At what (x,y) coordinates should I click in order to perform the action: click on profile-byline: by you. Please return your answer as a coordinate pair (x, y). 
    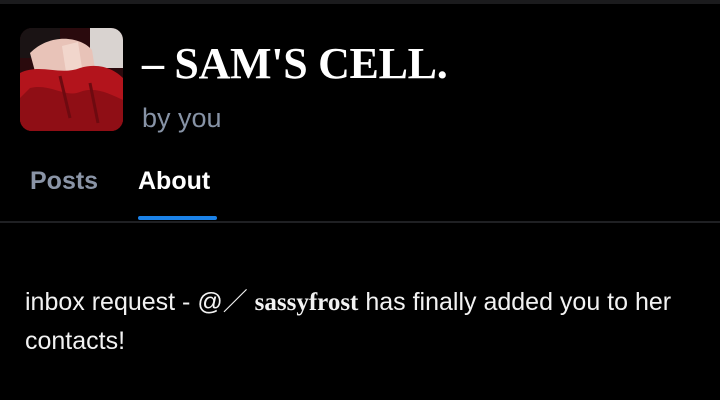
    Looking at the image, I should click on (182, 118).